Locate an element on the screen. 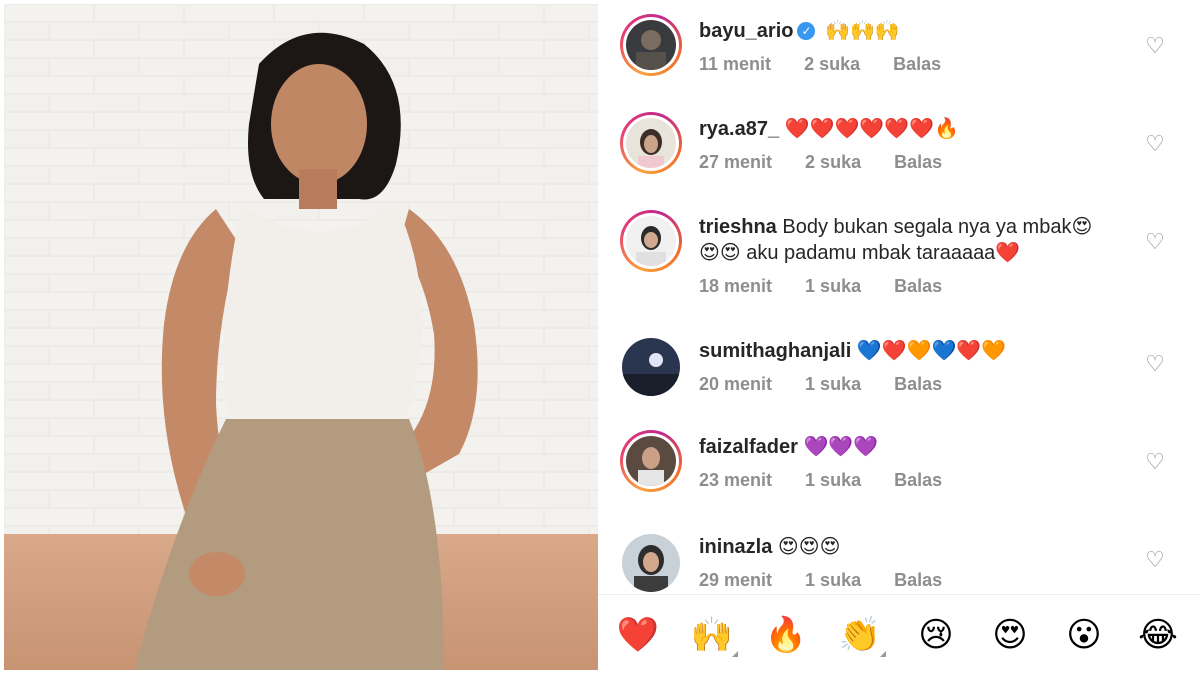 This screenshot has width=1200, height=676. username: ininazla is located at coordinates (735, 547).